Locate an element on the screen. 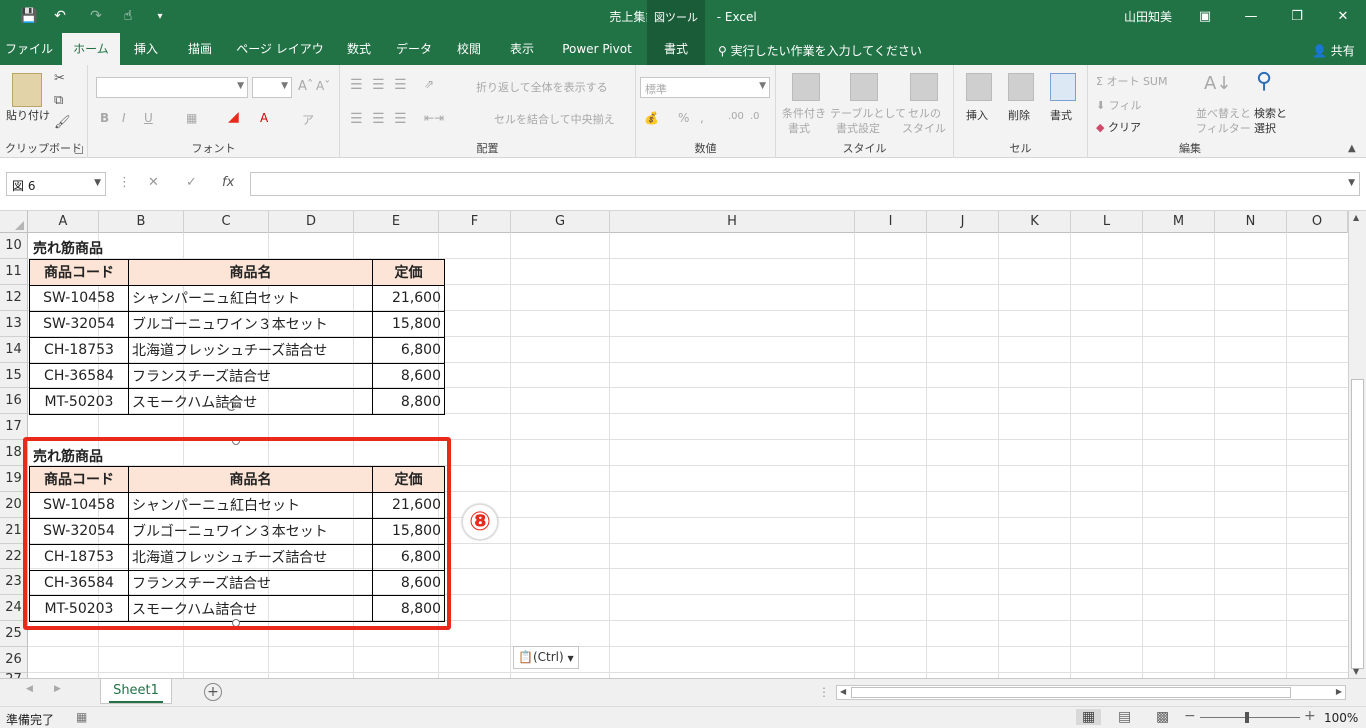 This screenshot has width=1366, height=728. insert-cells-button: 挿入 is located at coordinates (977, 115).